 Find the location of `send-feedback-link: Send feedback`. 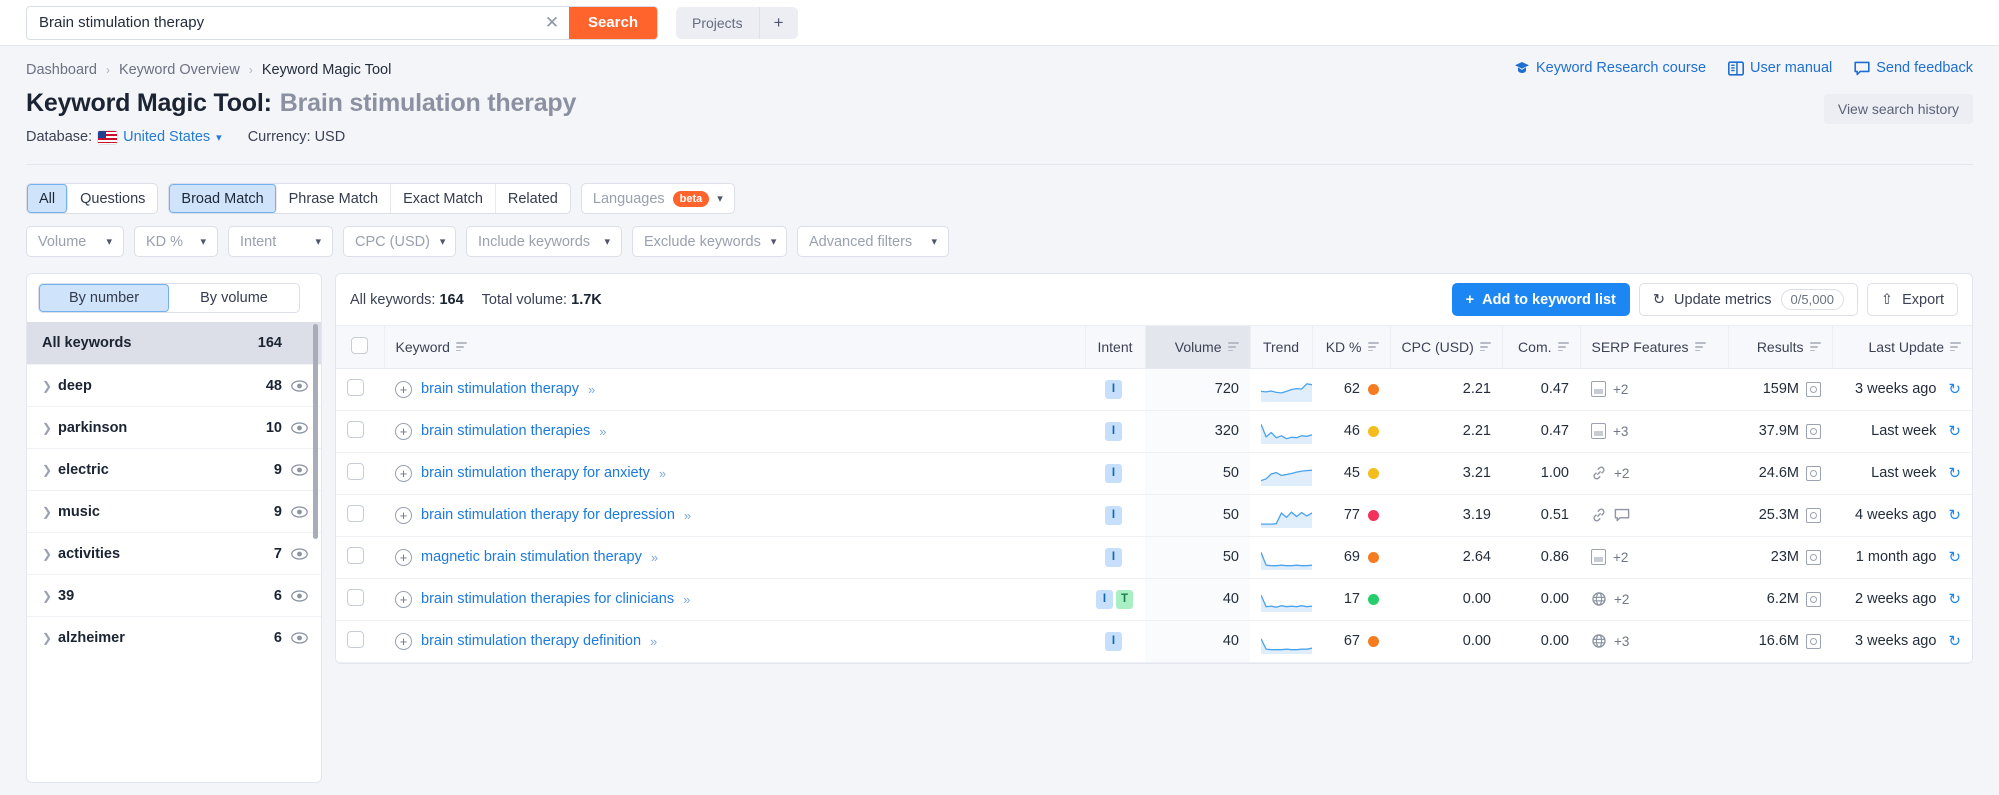

send-feedback-link: Send feedback is located at coordinates (1913, 68).